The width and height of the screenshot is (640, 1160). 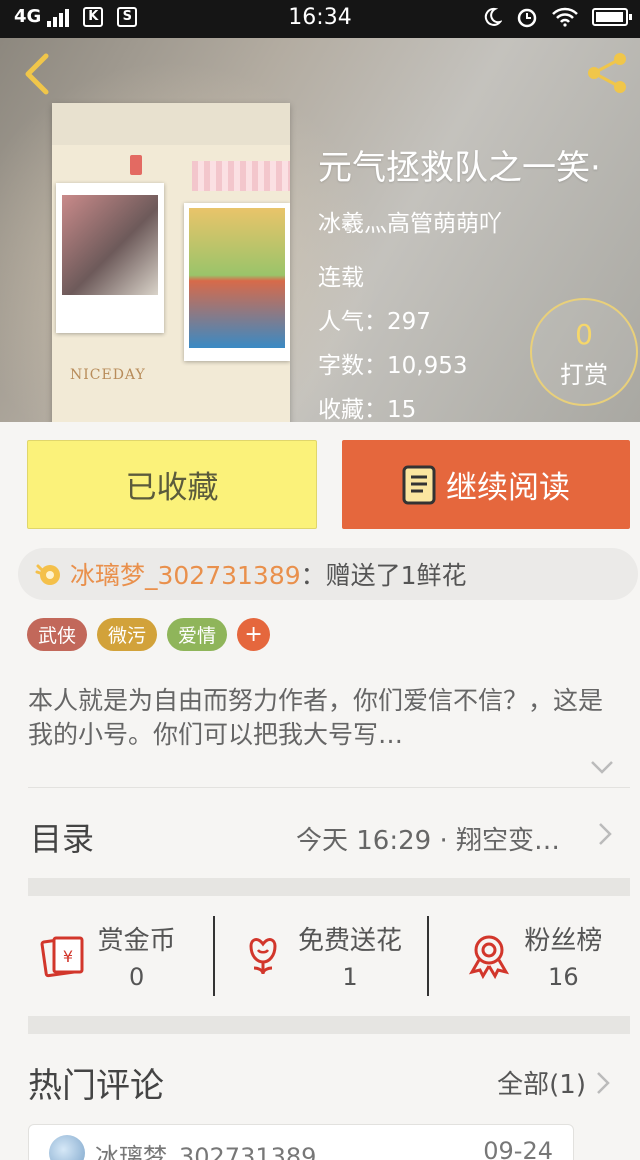 I want to click on all-comments-link: 全部(1), so click(x=553, y=1082).